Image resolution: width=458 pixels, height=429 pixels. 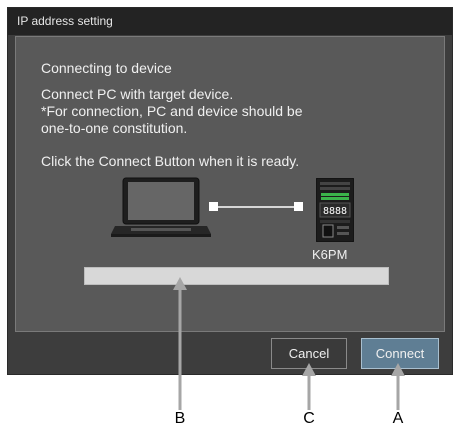 I want to click on callout-b-arrow, so click(x=180, y=343).